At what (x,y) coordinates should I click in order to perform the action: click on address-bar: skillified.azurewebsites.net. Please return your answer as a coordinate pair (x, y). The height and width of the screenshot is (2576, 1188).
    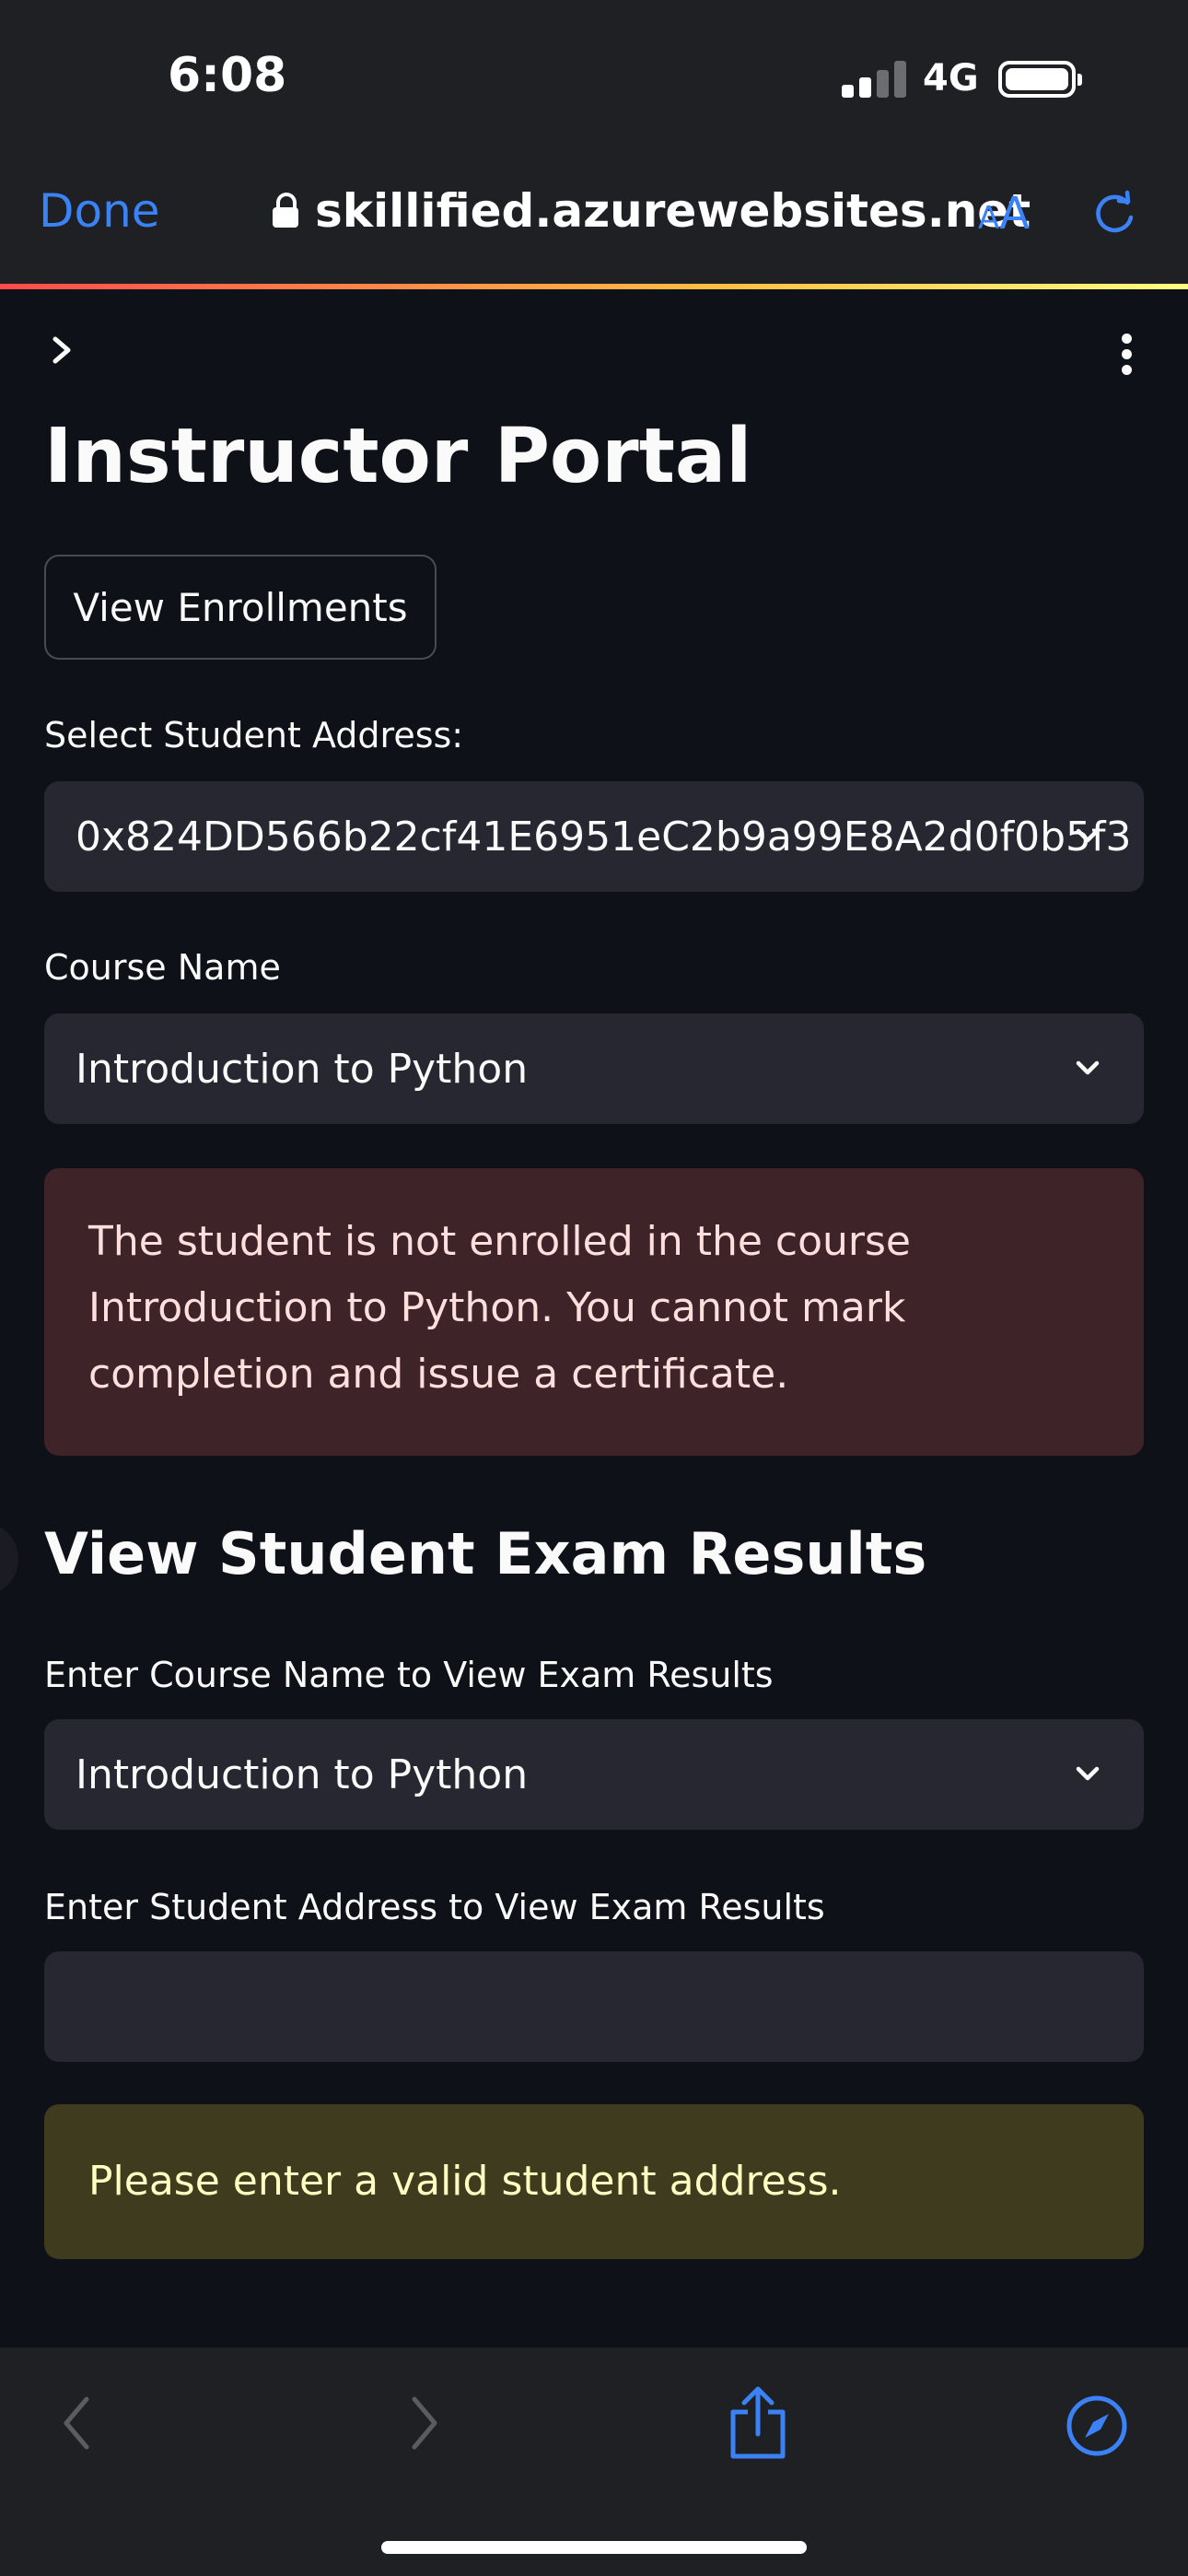
    Looking at the image, I should click on (652, 211).